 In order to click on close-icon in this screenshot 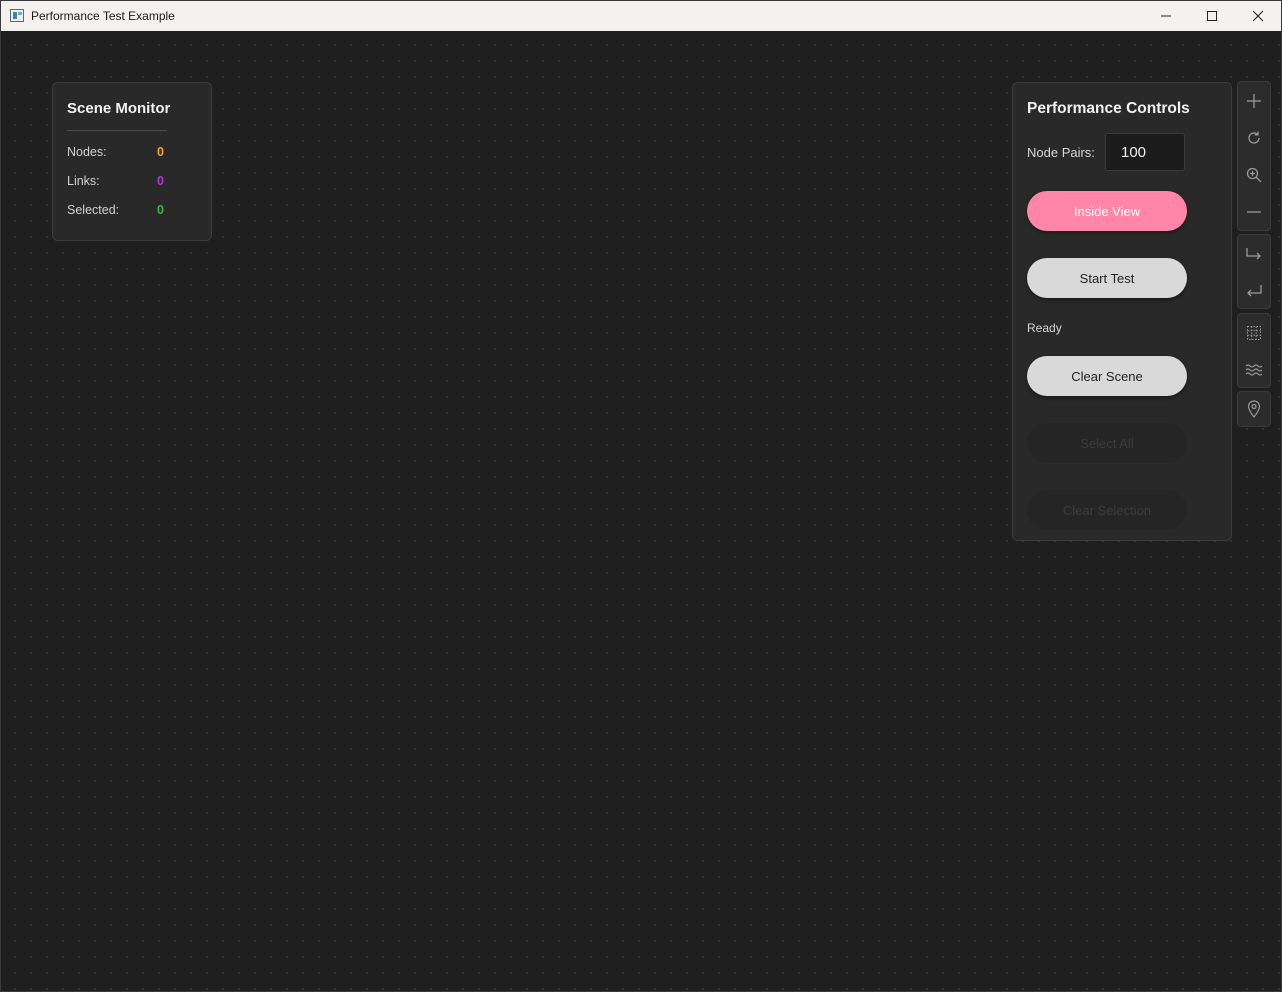, I will do `click(1258, 16)`.